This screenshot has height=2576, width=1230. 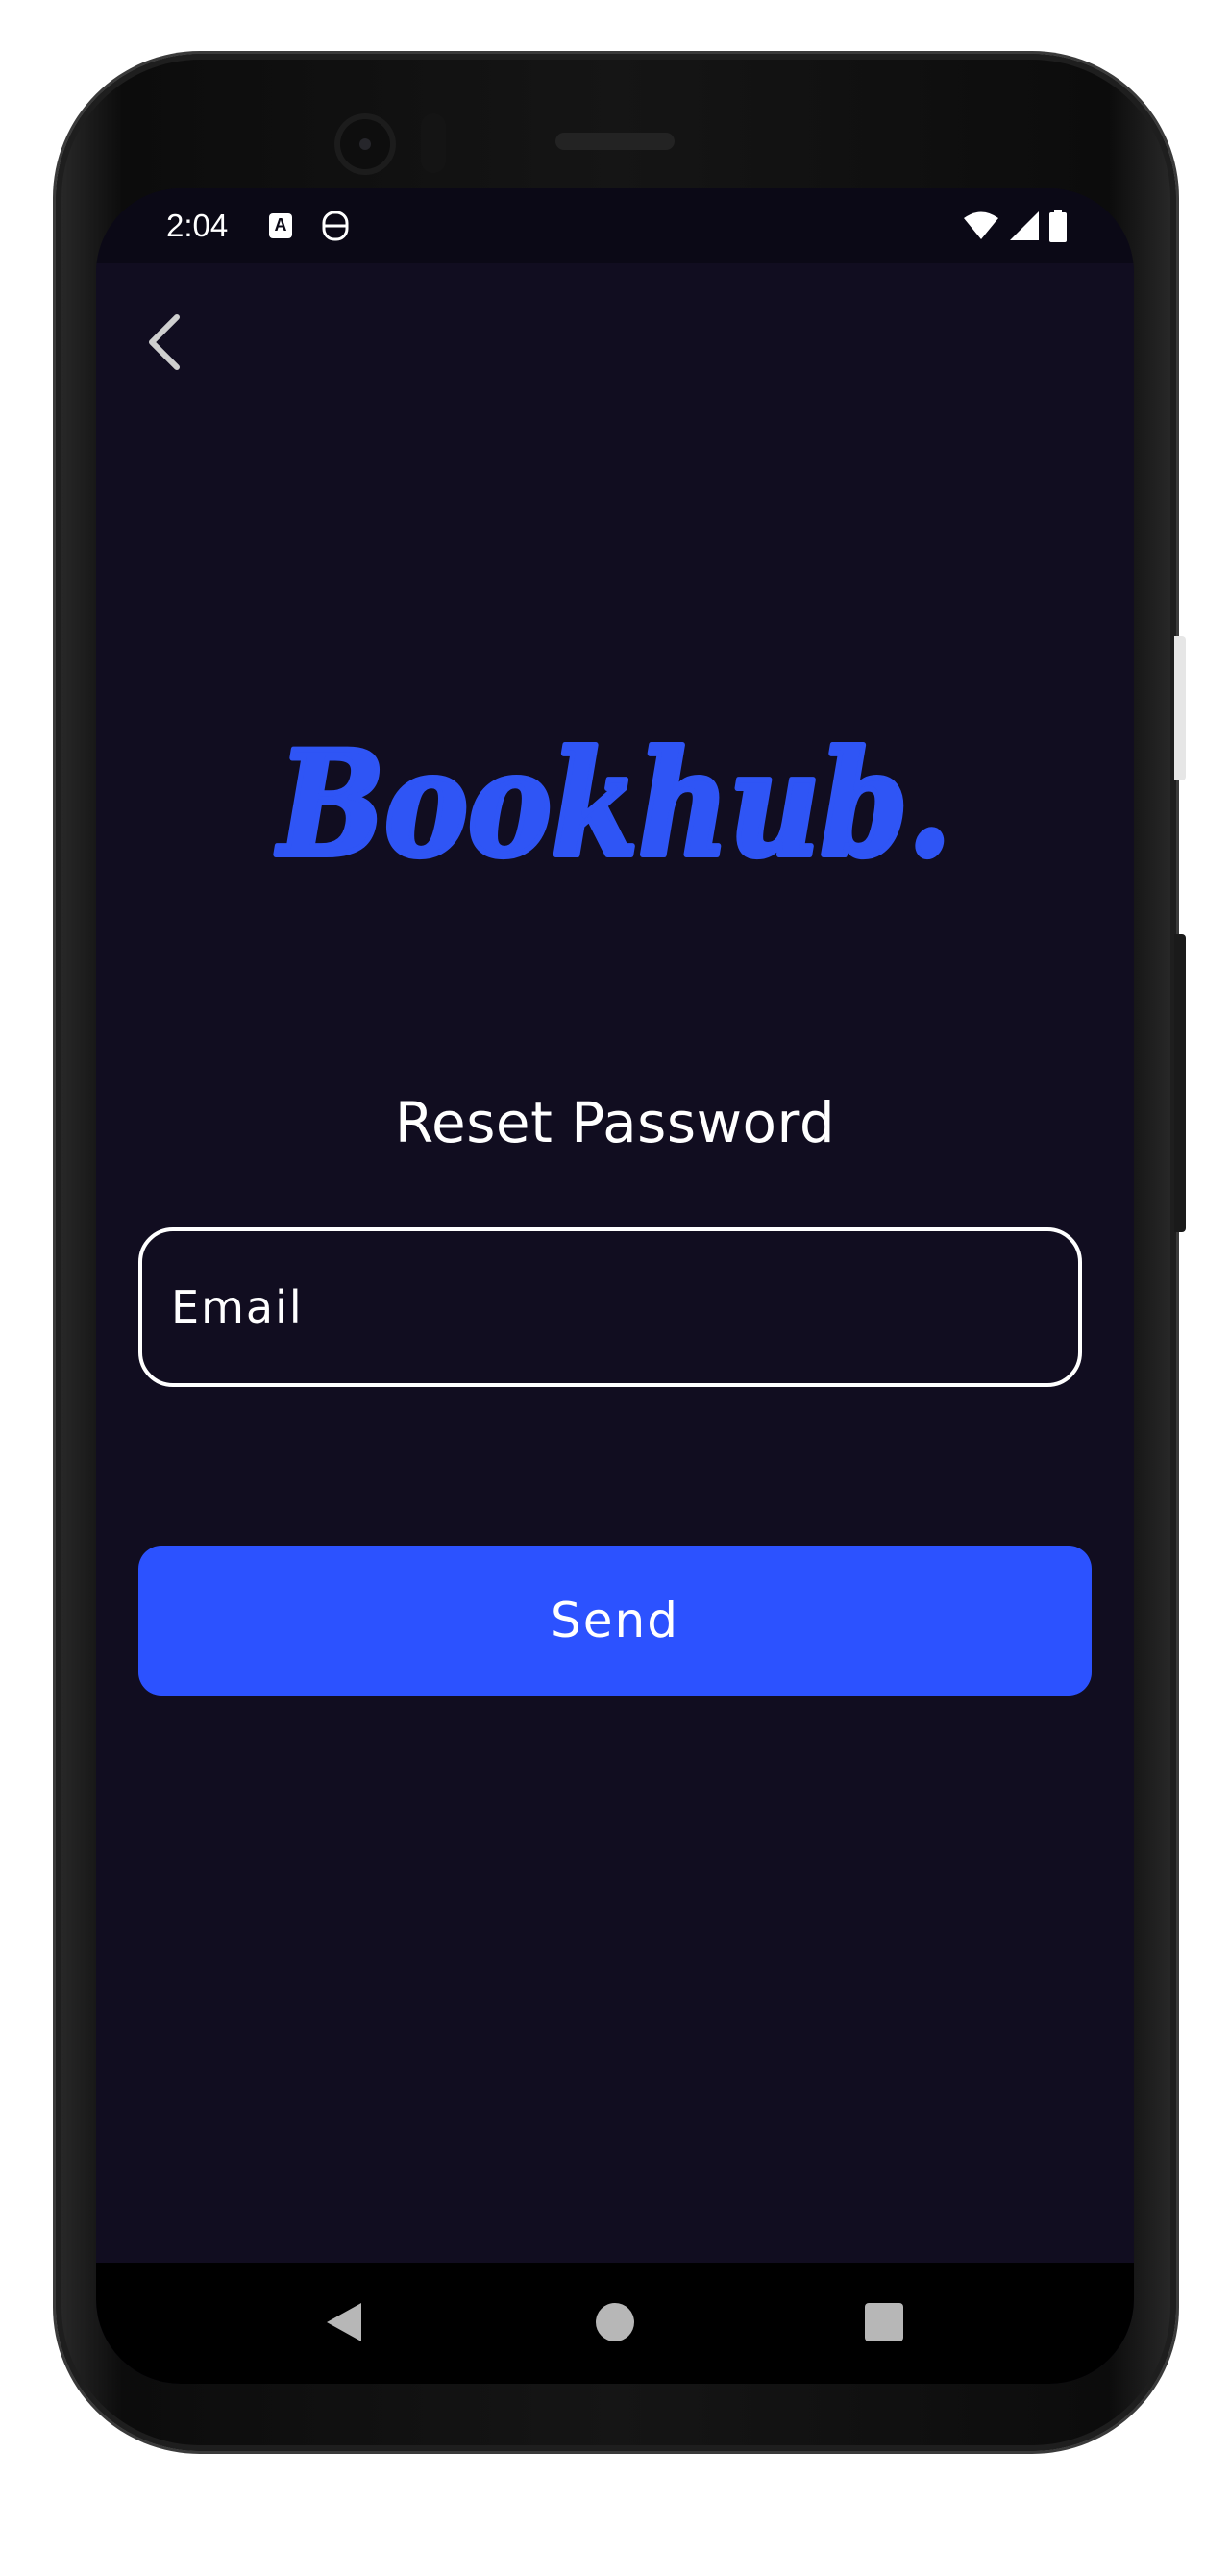 I want to click on wifi-icon, so click(x=981, y=225).